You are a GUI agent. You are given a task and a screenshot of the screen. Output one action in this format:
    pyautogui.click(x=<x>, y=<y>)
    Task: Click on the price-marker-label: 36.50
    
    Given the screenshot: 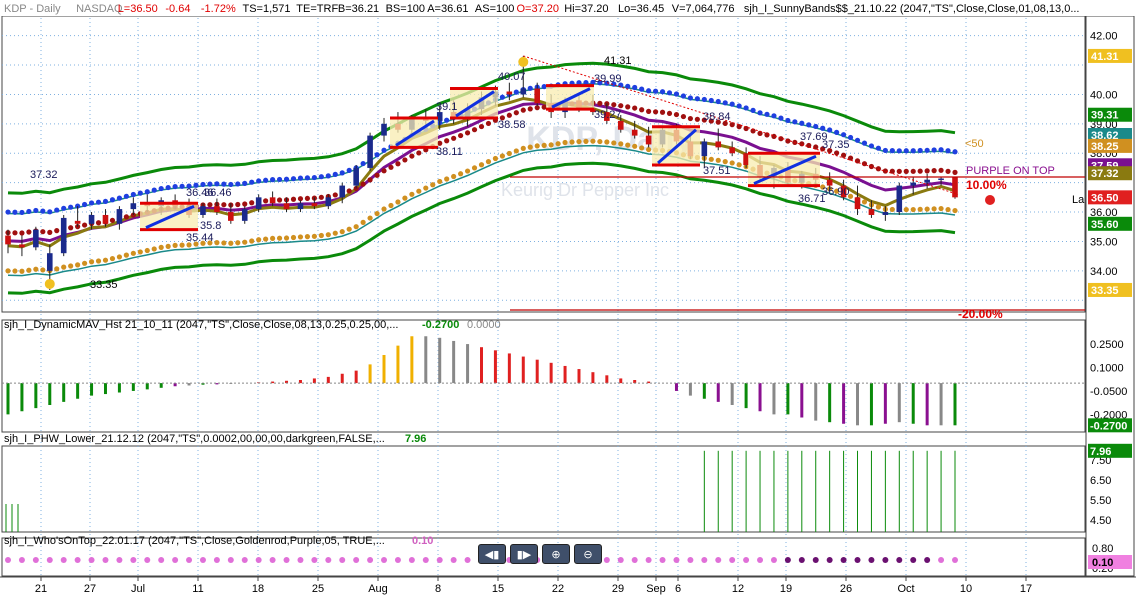 What is the action you would take?
    pyautogui.click(x=1105, y=198)
    